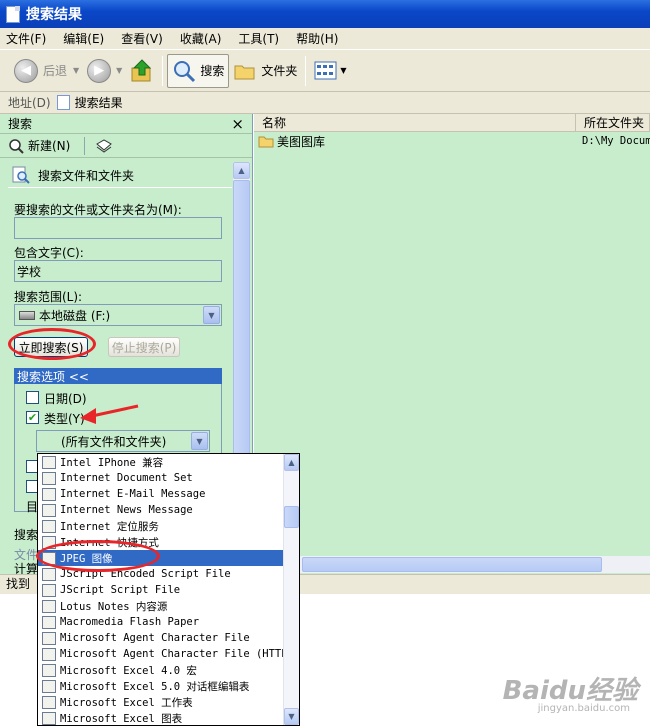 This screenshot has height=726, width=650. Describe the element at coordinates (118, 376) in the screenshot. I see `search-options-header: 搜索选项 <<` at that location.